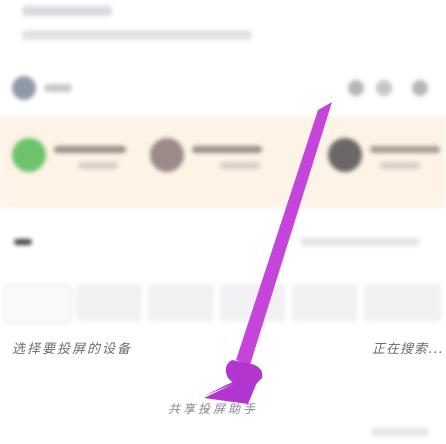 The height and width of the screenshot is (444, 446). What do you see at coordinates (213, 408) in the screenshot?
I see `share-assistant-button: 共享投屏助手` at bounding box center [213, 408].